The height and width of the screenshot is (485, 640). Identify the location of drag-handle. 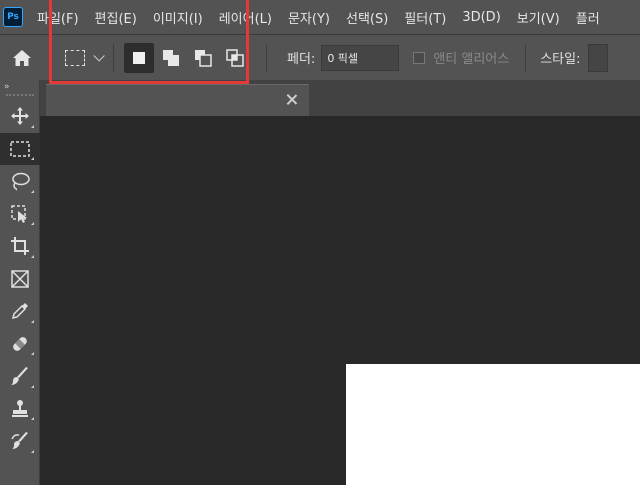
(19, 95).